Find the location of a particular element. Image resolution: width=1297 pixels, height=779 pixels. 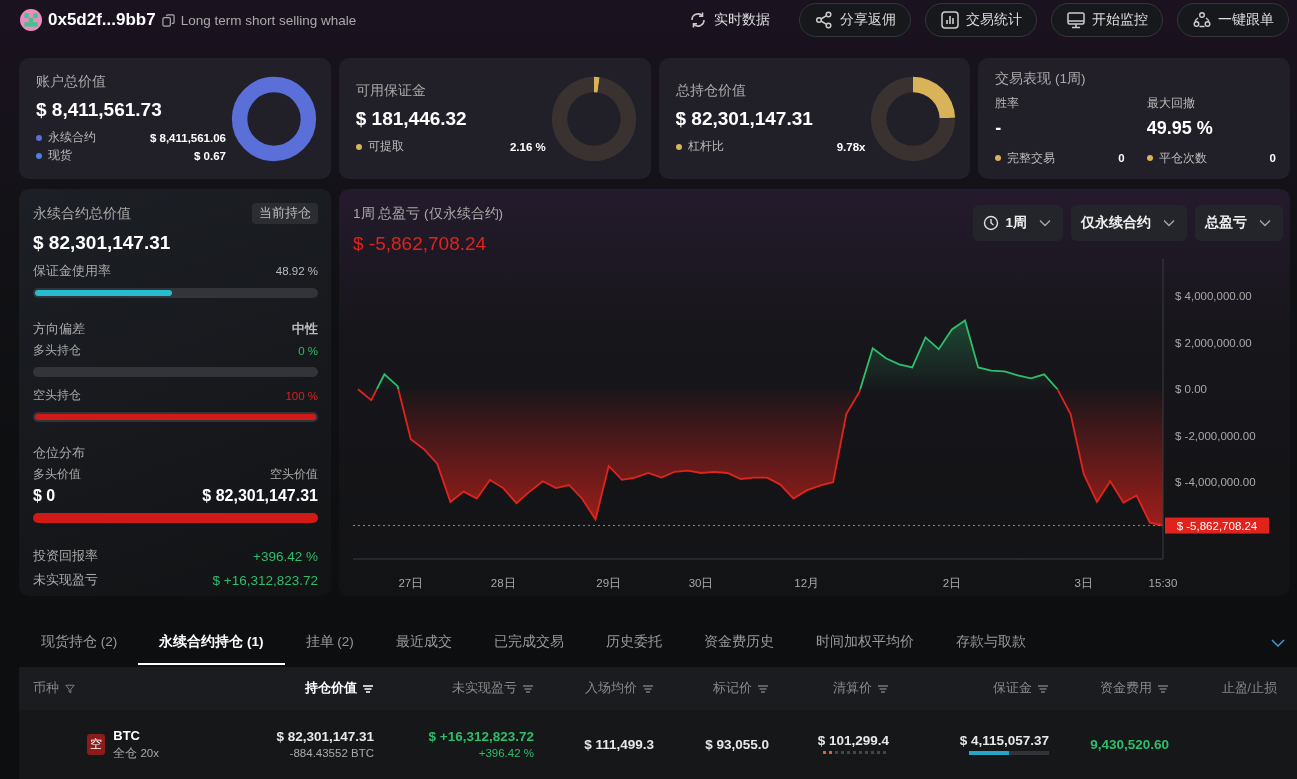

section-label: 仓位分布 is located at coordinates (59, 453).